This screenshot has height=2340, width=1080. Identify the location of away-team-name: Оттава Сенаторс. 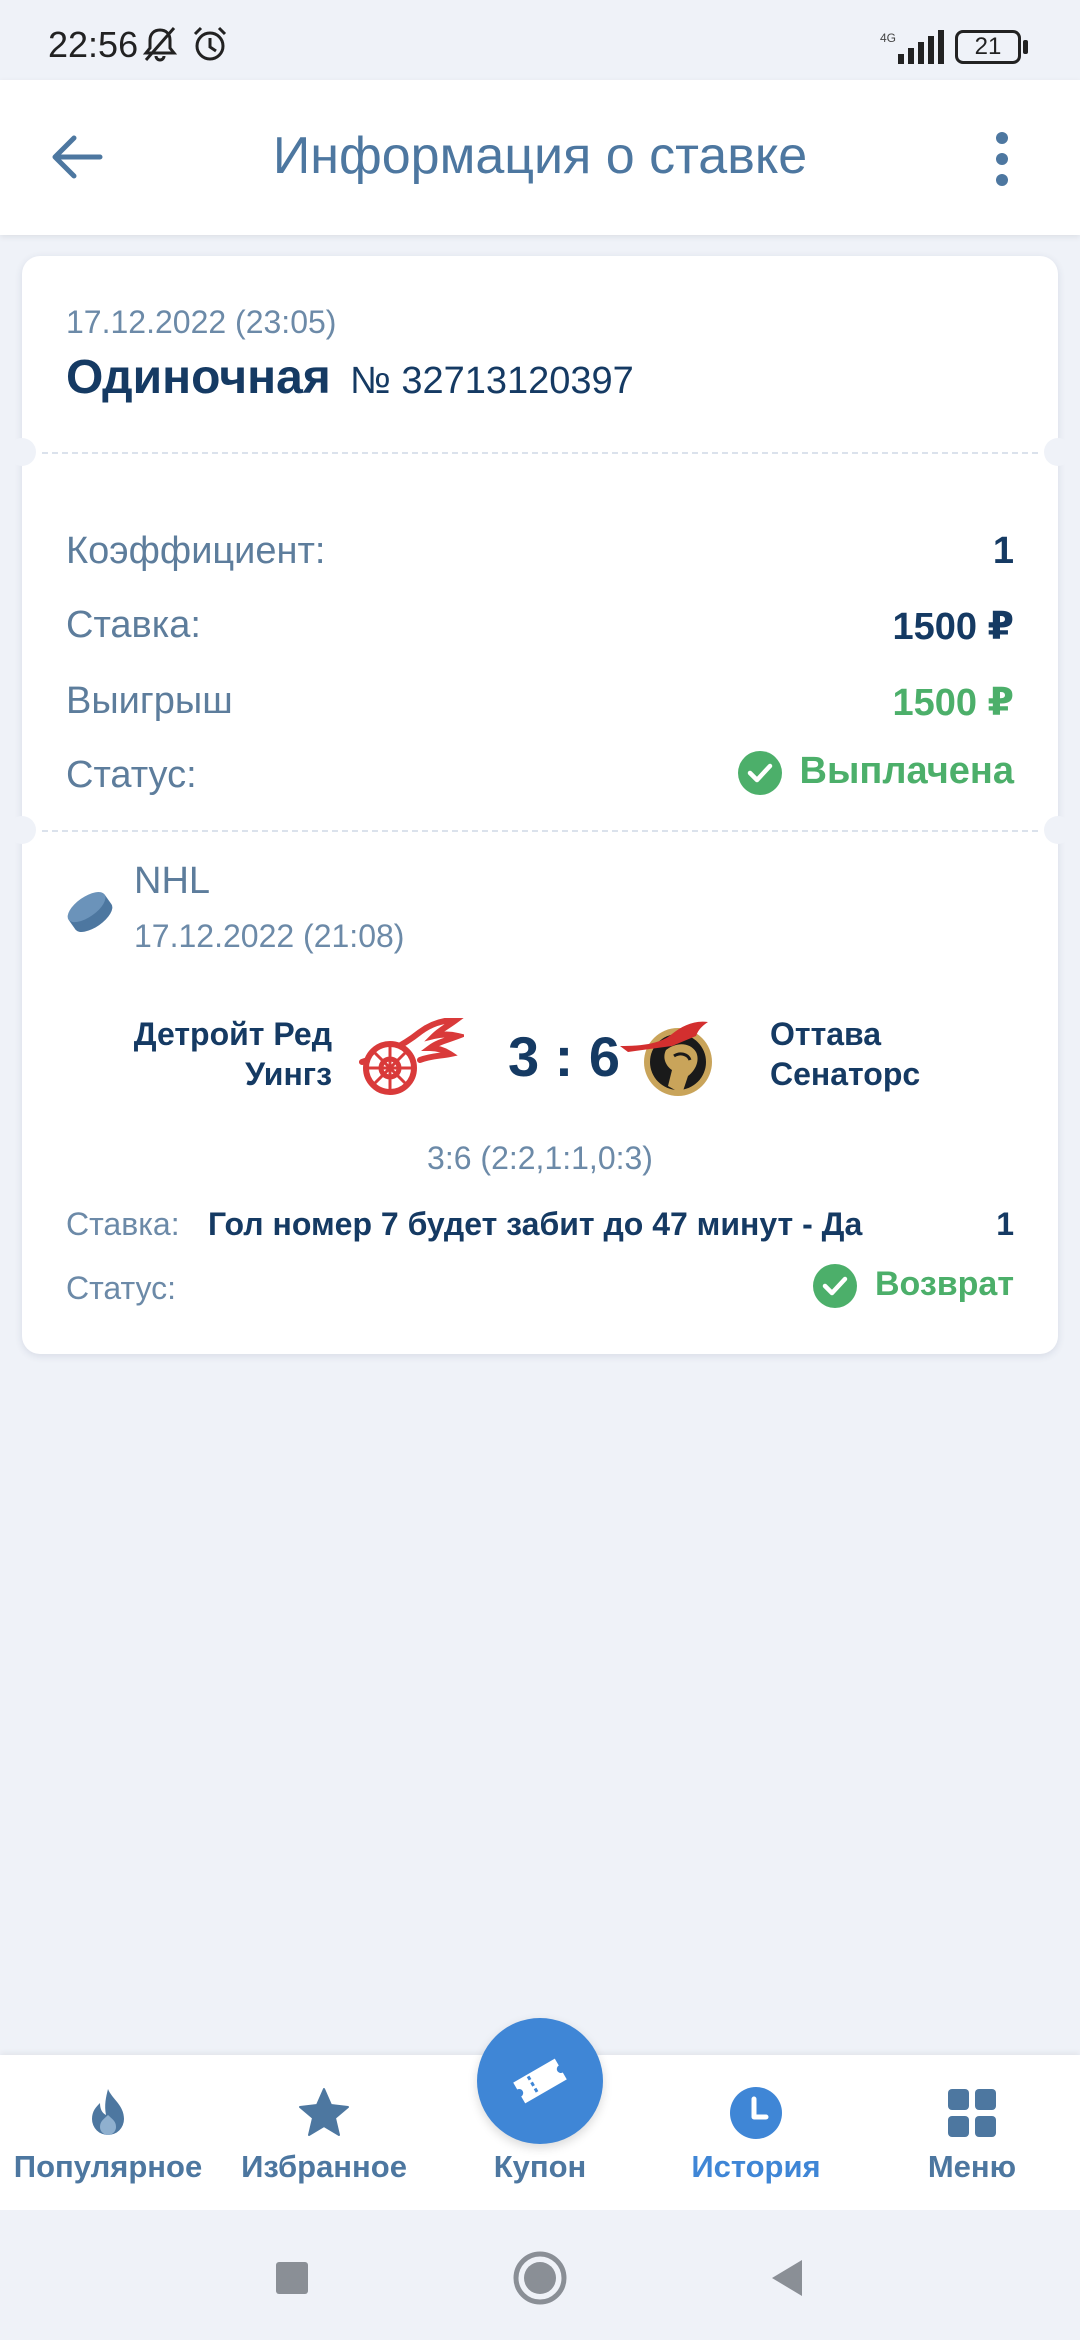
(845, 1054).